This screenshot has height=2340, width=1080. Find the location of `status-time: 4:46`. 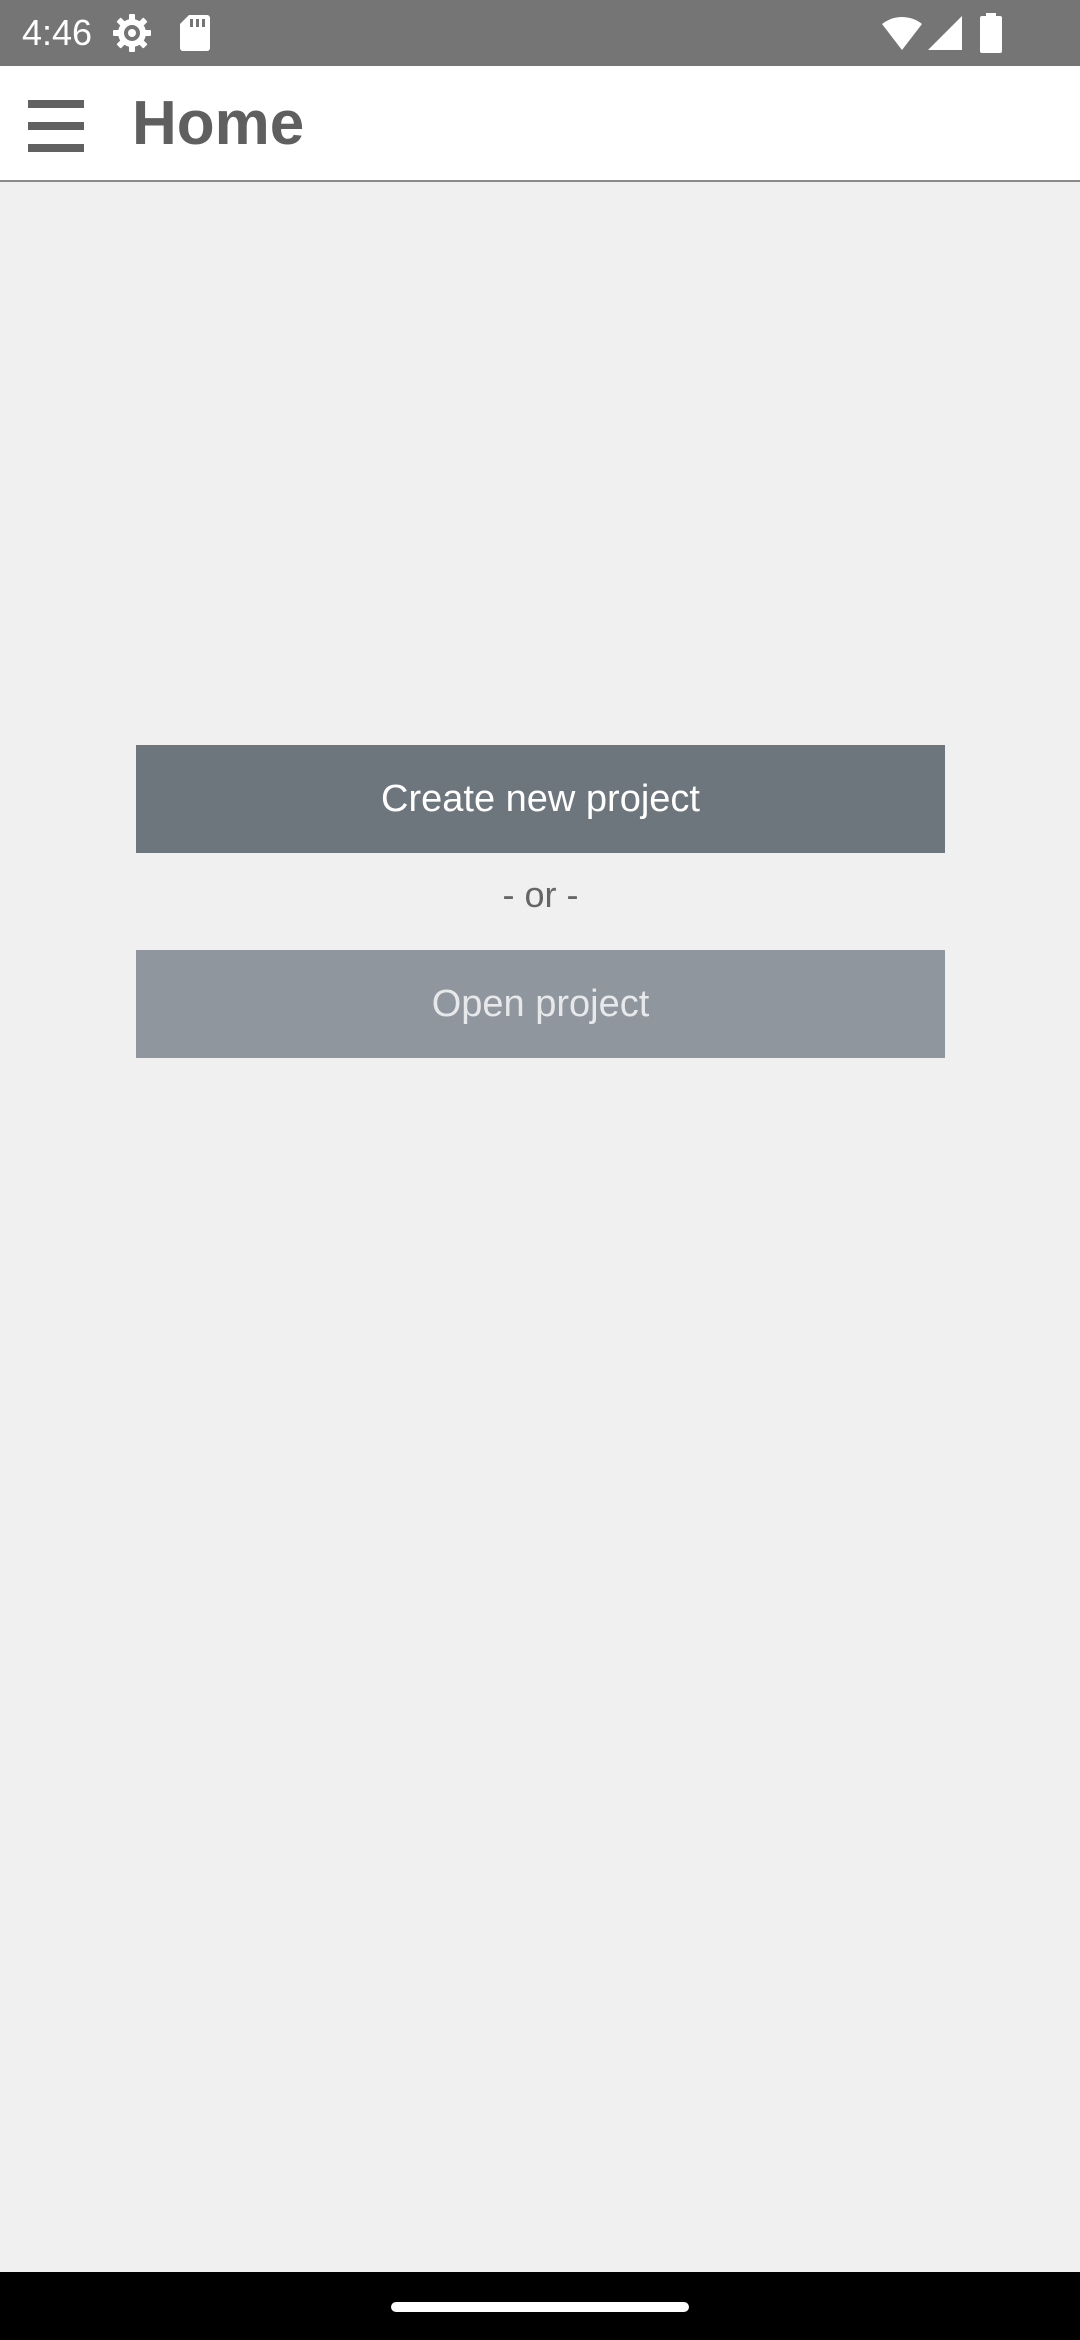

status-time: 4:46 is located at coordinates (57, 32).